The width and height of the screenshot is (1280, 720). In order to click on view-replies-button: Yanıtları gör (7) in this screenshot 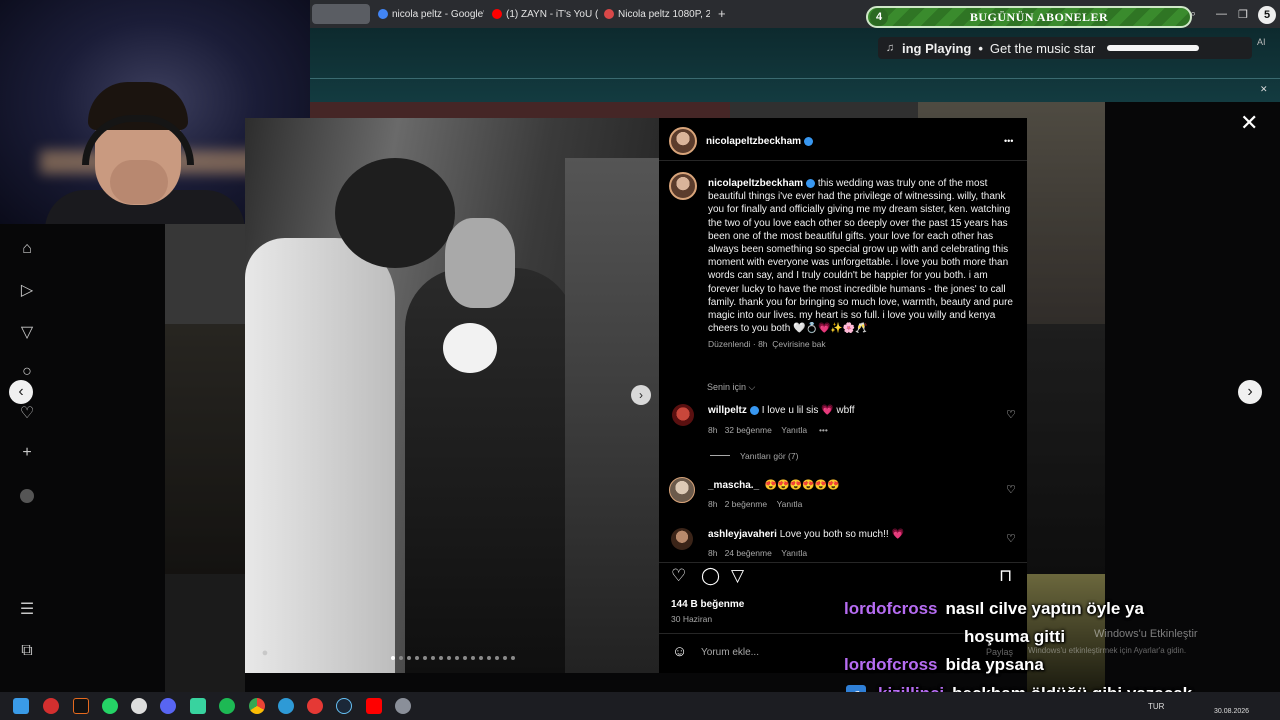, I will do `click(769, 456)`.